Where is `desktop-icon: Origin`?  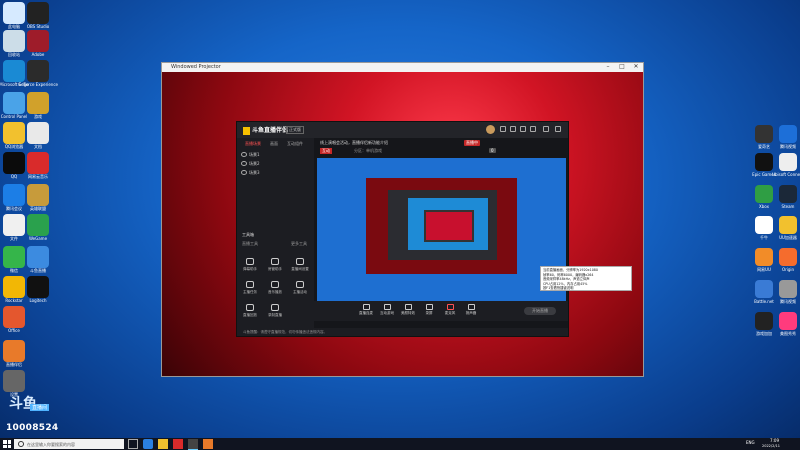 desktop-icon: Origin is located at coordinates (788, 260).